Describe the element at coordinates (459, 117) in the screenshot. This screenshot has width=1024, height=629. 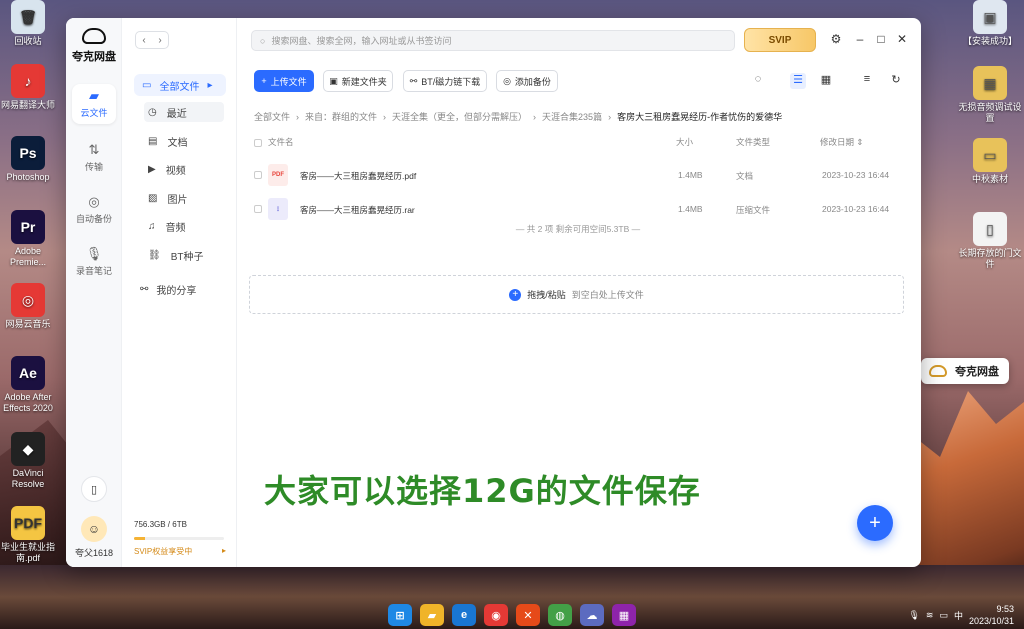
I see `breadcrumb-item: 天涯全集（更全，但部分需解压）` at that location.